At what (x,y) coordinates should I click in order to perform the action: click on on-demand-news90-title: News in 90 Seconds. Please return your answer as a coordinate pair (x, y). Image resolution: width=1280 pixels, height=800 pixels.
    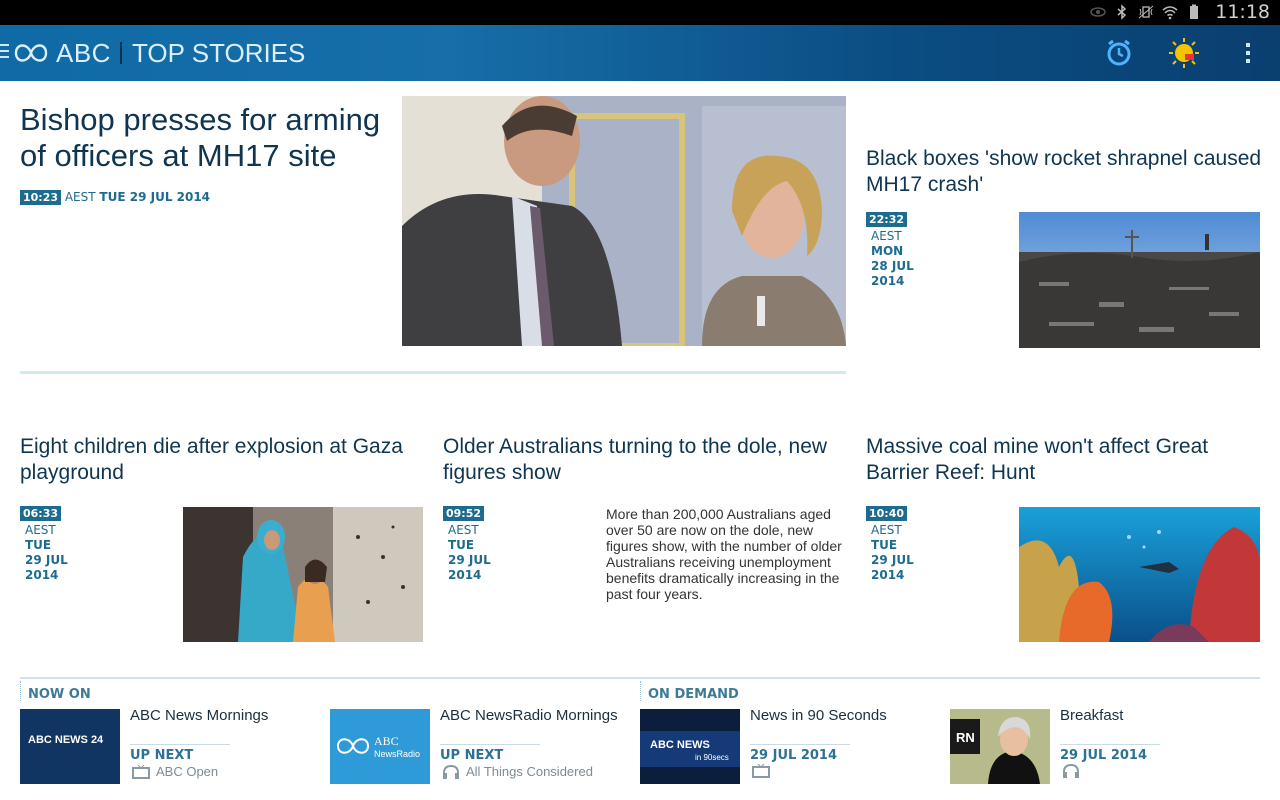
    Looking at the image, I should click on (818, 715).